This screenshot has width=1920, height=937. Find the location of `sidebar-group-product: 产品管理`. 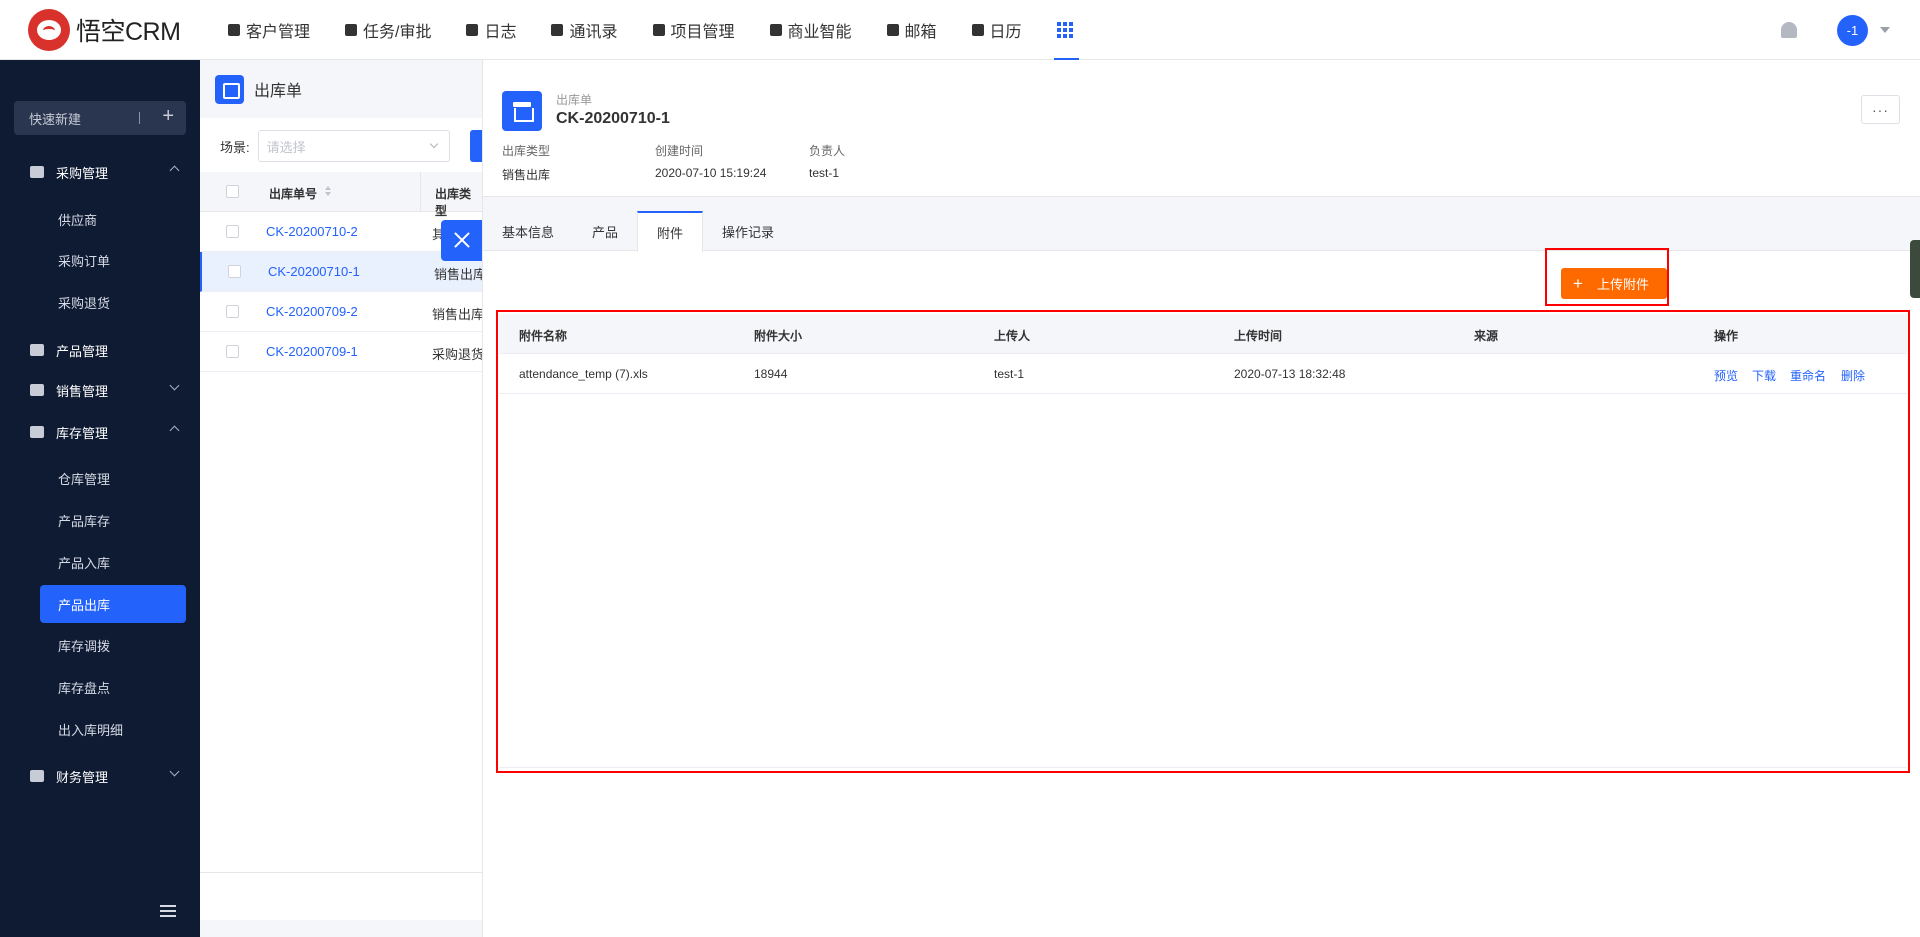

sidebar-group-product: 产品管理 is located at coordinates (100, 350).